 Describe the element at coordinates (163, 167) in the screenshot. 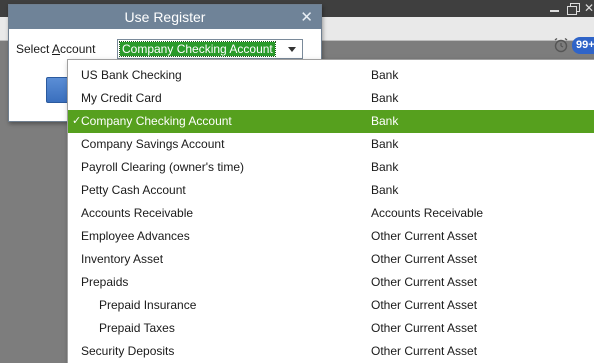

I see `account-name: Payroll Clearing (owner's time)` at that location.